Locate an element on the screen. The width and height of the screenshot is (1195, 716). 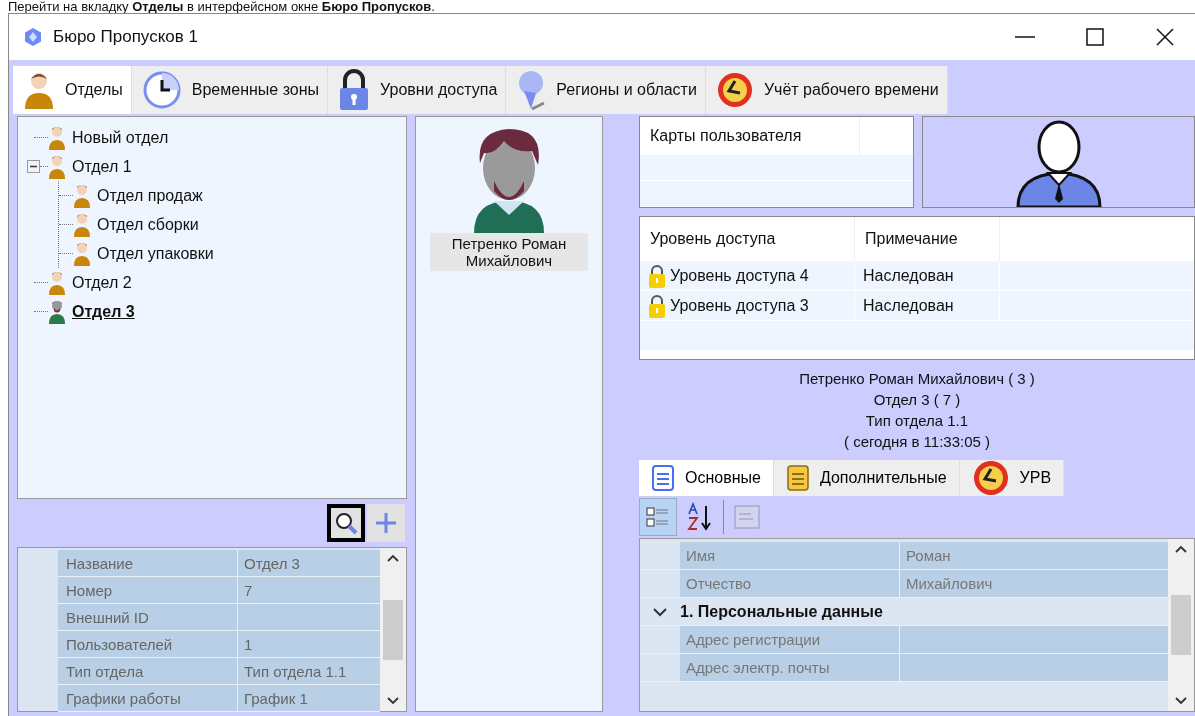
property-name: Номер is located at coordinates (148, 590).